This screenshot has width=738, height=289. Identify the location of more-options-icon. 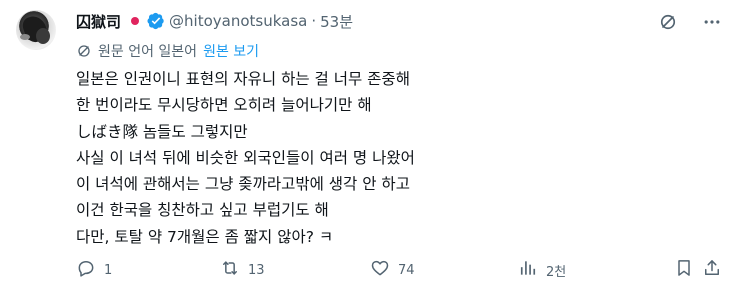
(712, 22).